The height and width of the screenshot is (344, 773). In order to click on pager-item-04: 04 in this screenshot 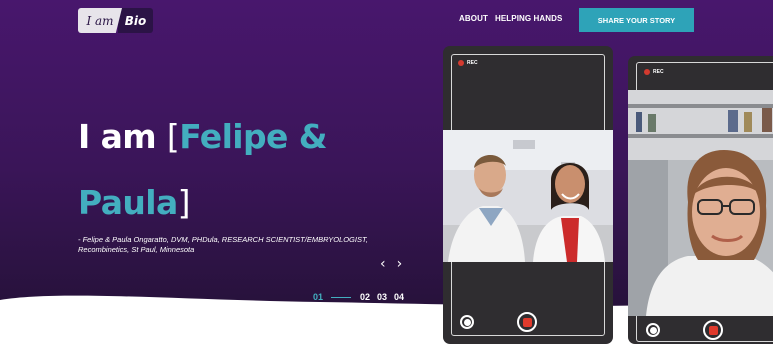, I will do `click(399, 297)`.